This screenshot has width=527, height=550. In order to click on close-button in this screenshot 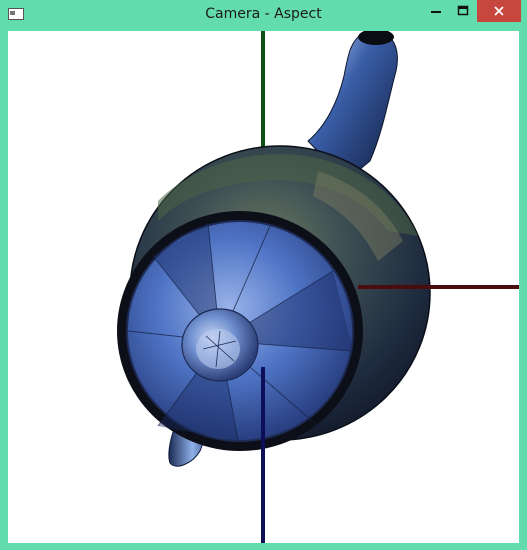, I will do `click(499, 11)`.